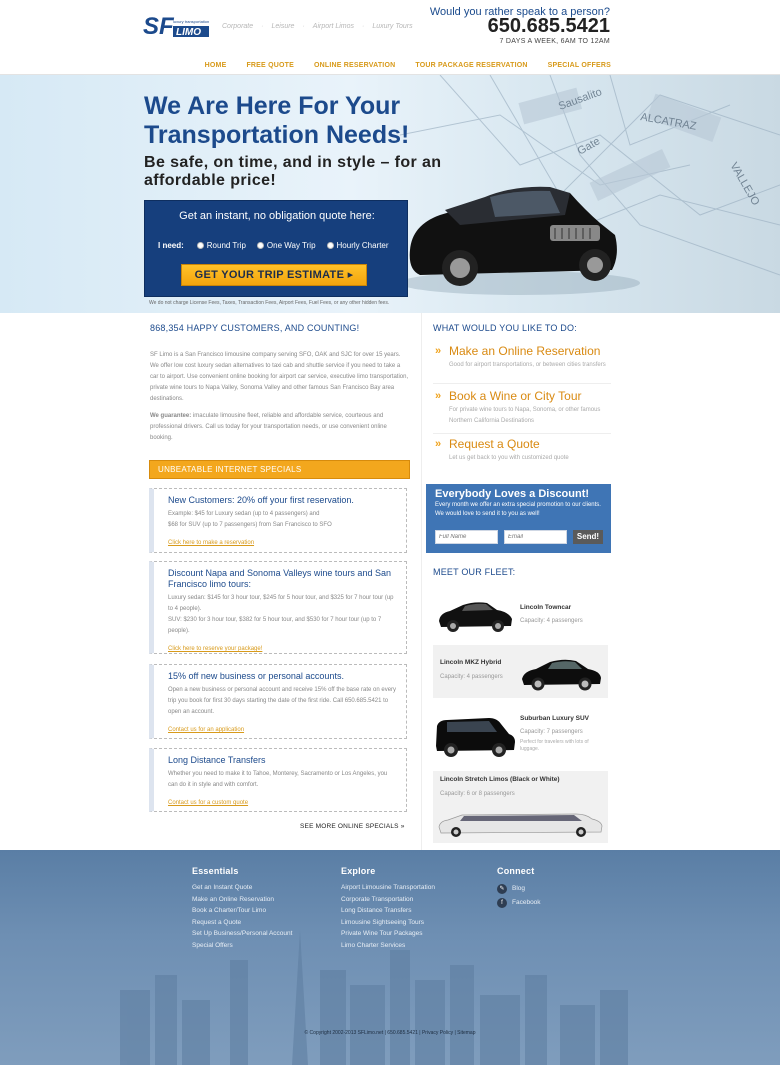 The image size is (780, 1065). Describe the element at coordinates (171, 245) in the screenshot. I see `need-label: I need:` at that location.